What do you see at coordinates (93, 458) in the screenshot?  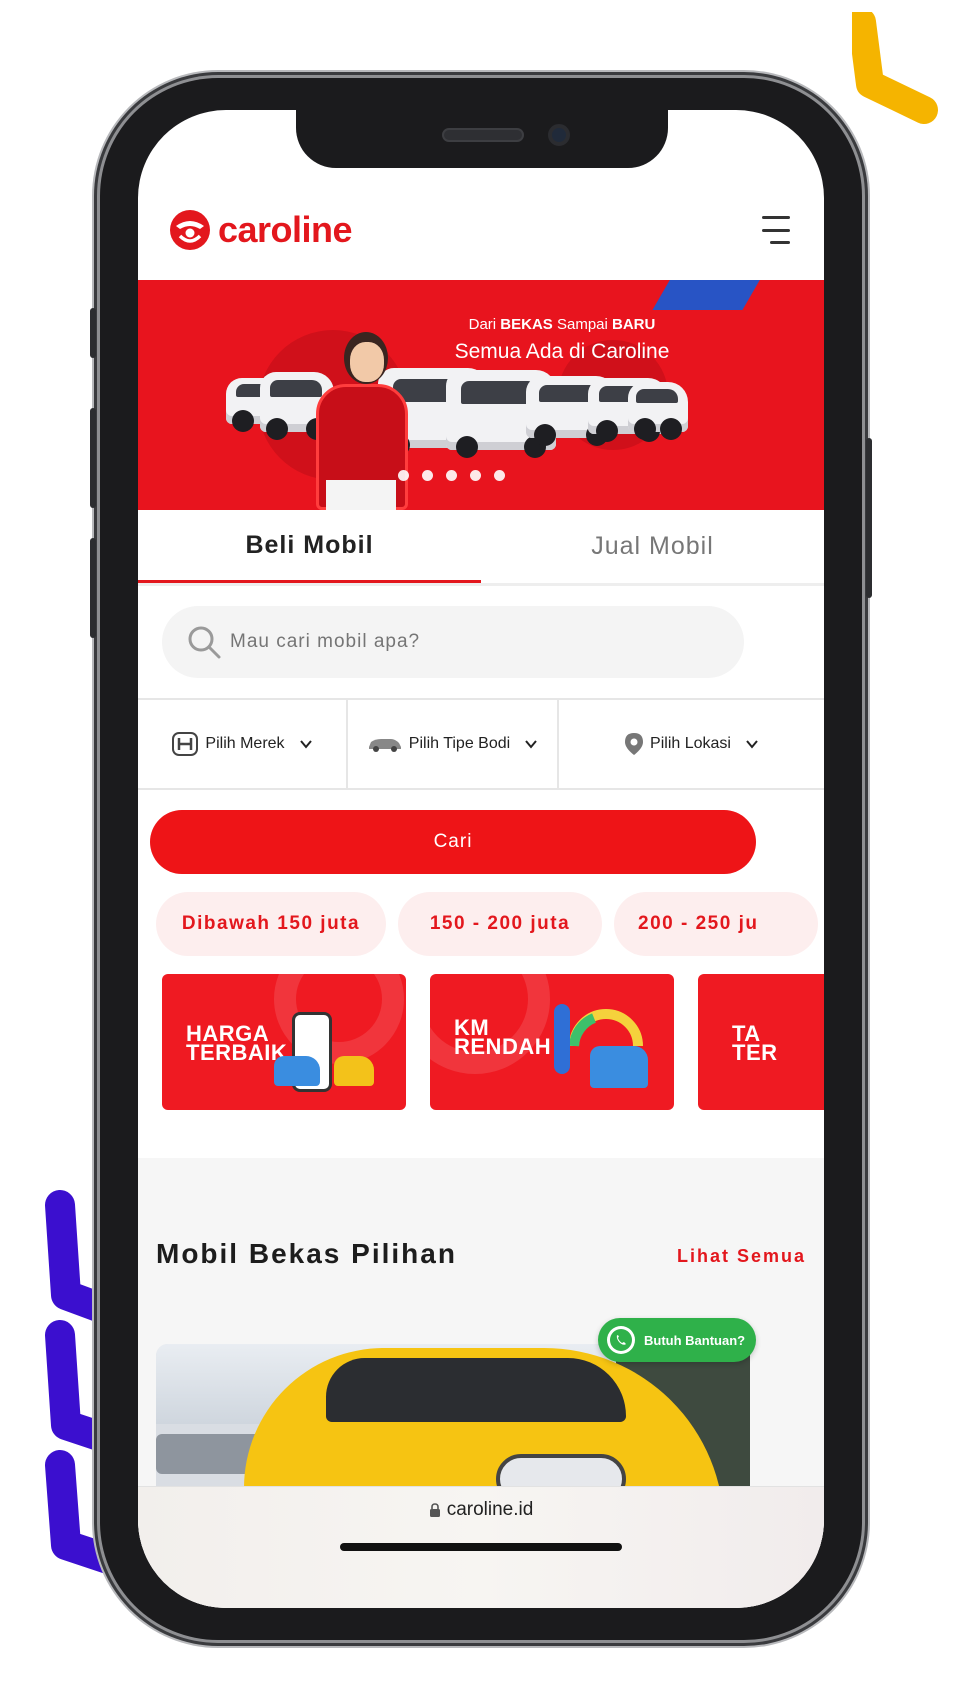 I see `volume-up-button` at bounding box center [93, 458].